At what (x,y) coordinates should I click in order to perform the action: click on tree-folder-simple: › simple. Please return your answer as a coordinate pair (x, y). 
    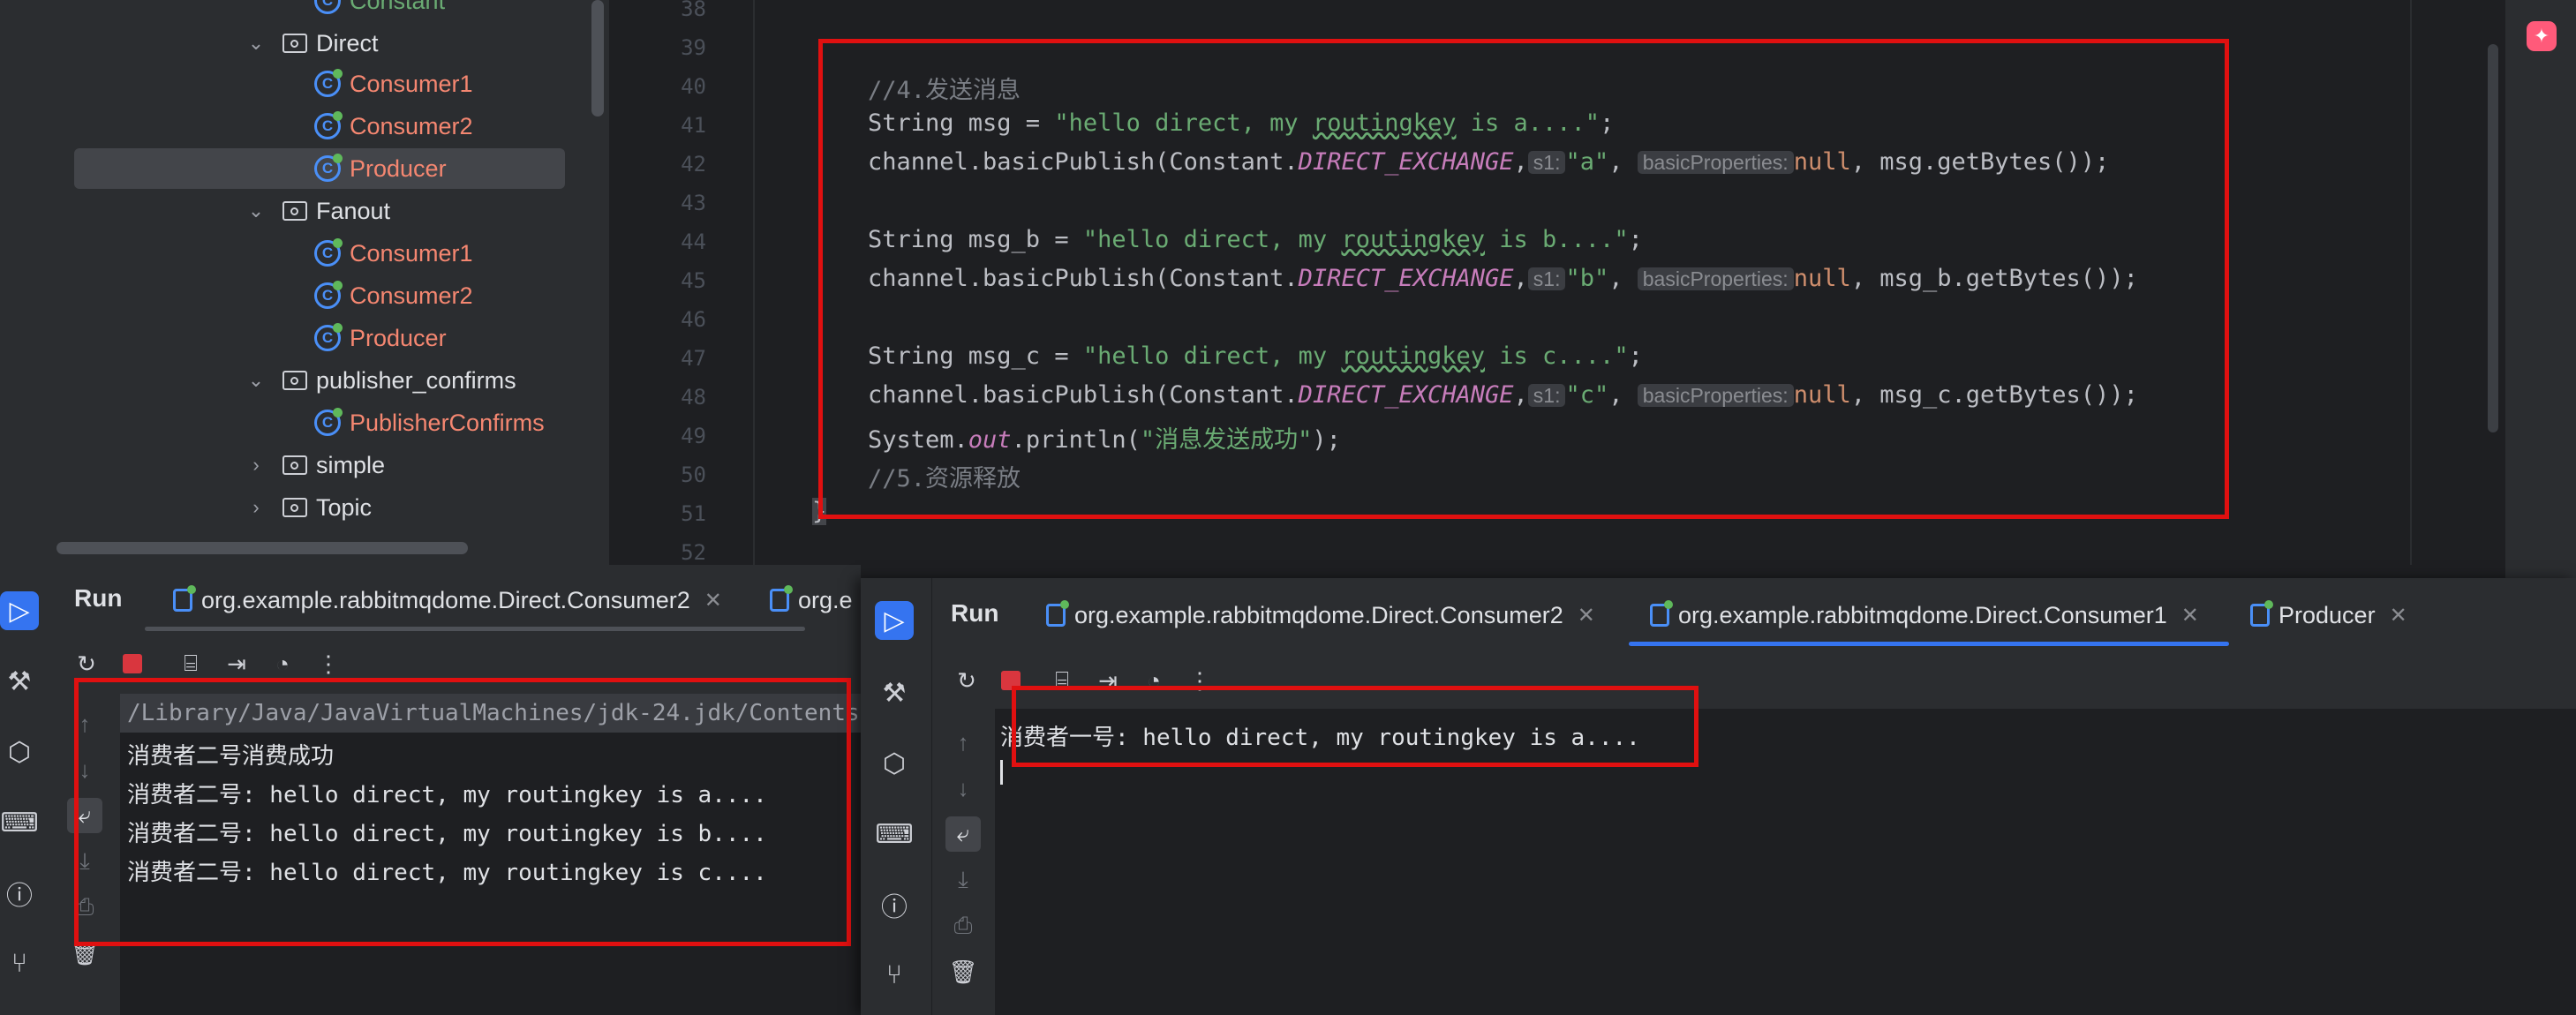
    Looking at the image, I should click on (315, 465).